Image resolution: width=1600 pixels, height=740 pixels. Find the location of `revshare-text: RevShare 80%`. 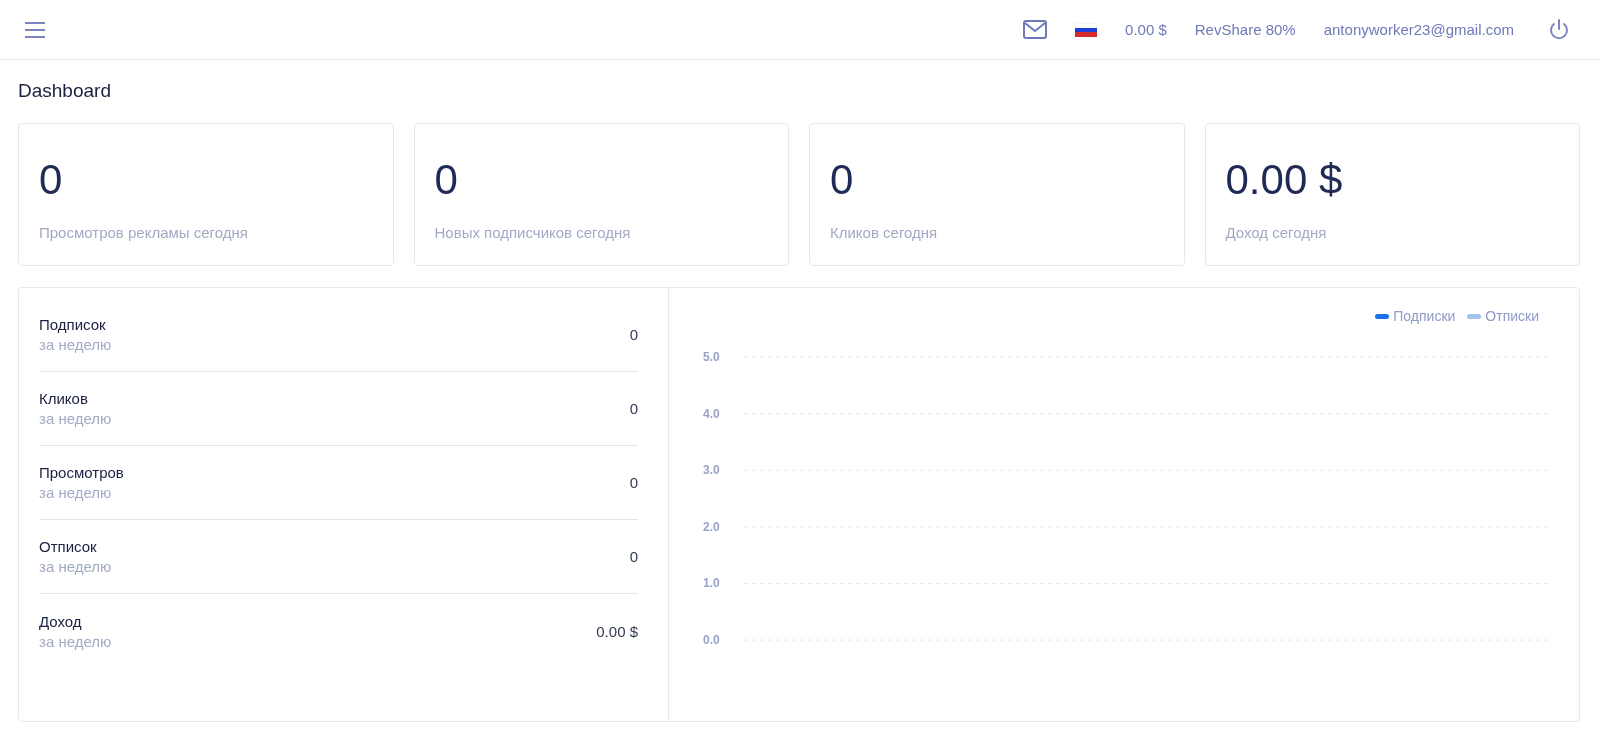

revshare-text: RevShare 80% is located at coordinates (1245, 29).